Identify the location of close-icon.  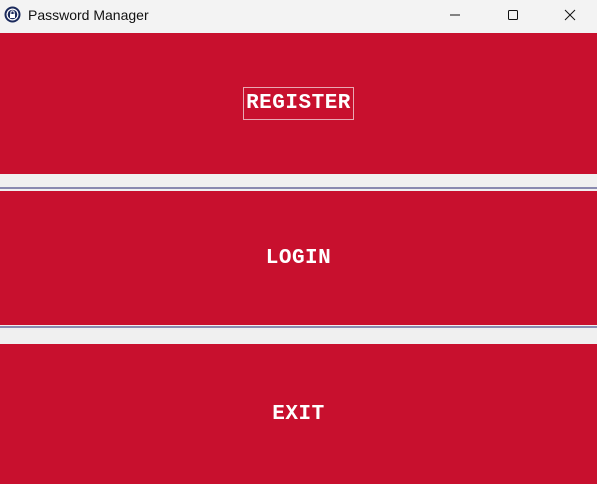
(570, 15).